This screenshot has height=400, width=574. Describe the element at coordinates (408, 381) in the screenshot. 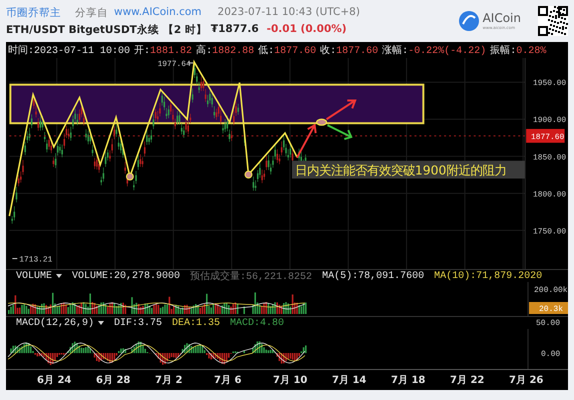

I see `date-axis-label: 7月 18` at that location.